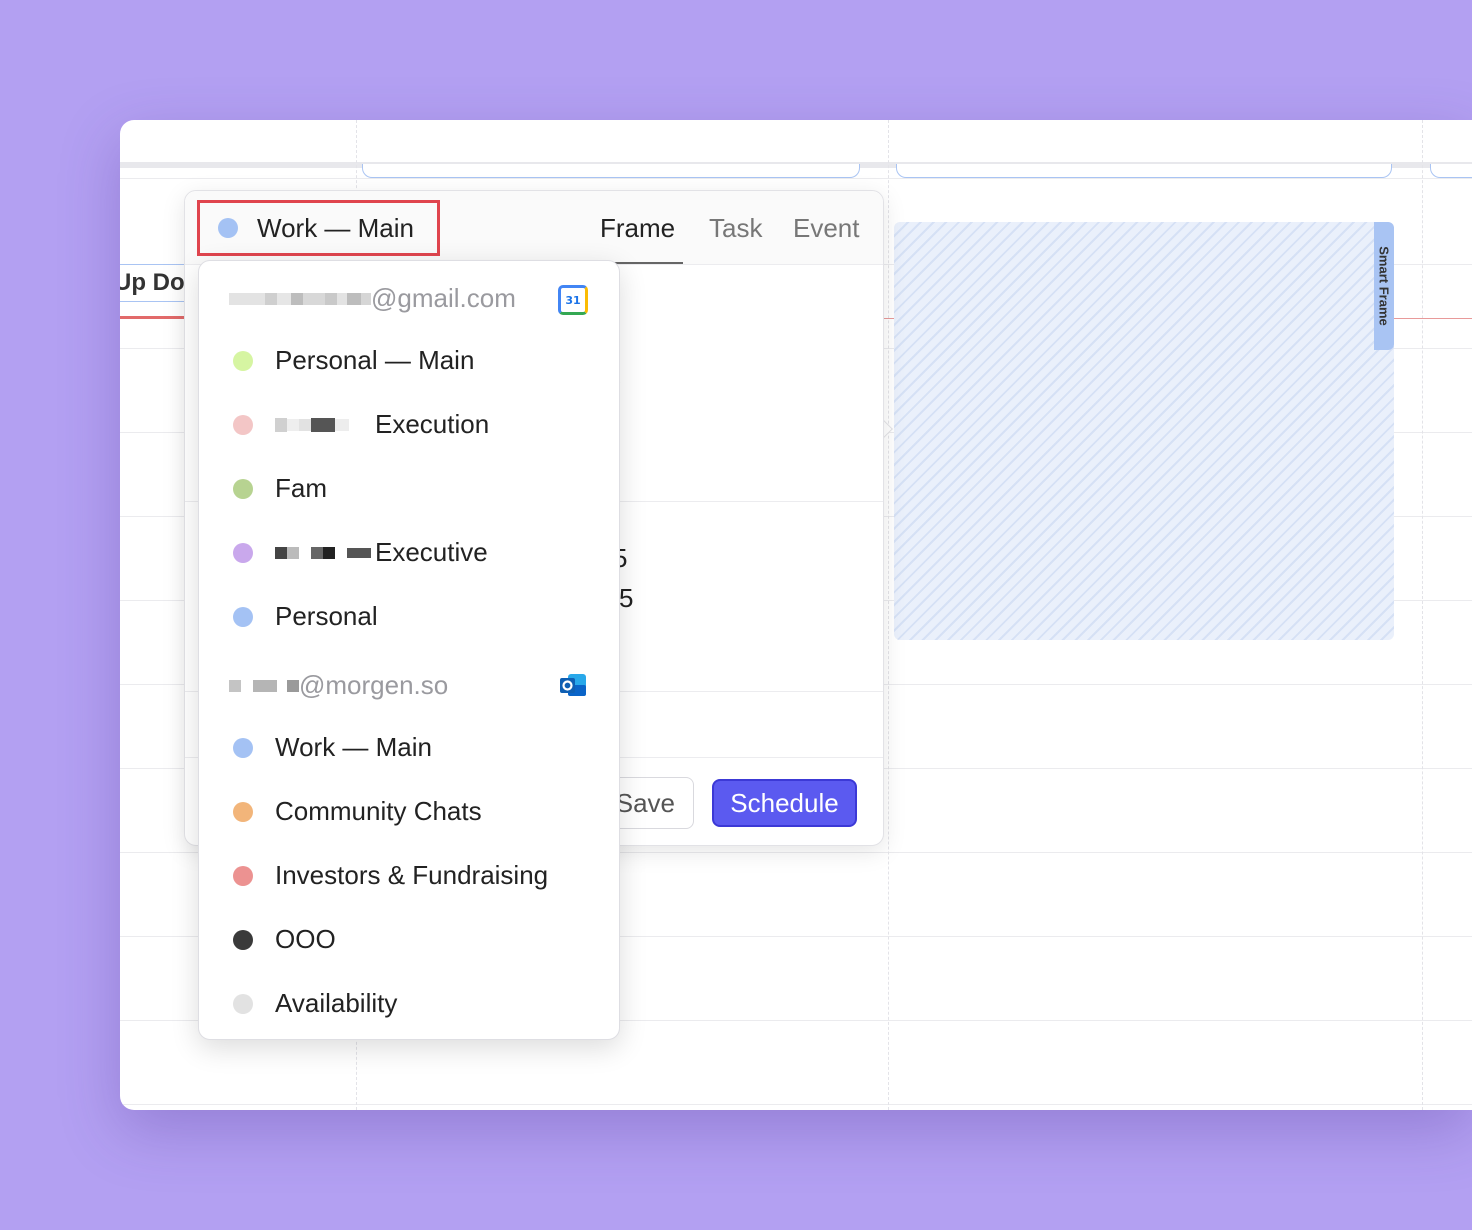 Image resolution: width=1472 pixels, height=1230 pixels. I want to click on current-time-indicator, so click(155, 317).